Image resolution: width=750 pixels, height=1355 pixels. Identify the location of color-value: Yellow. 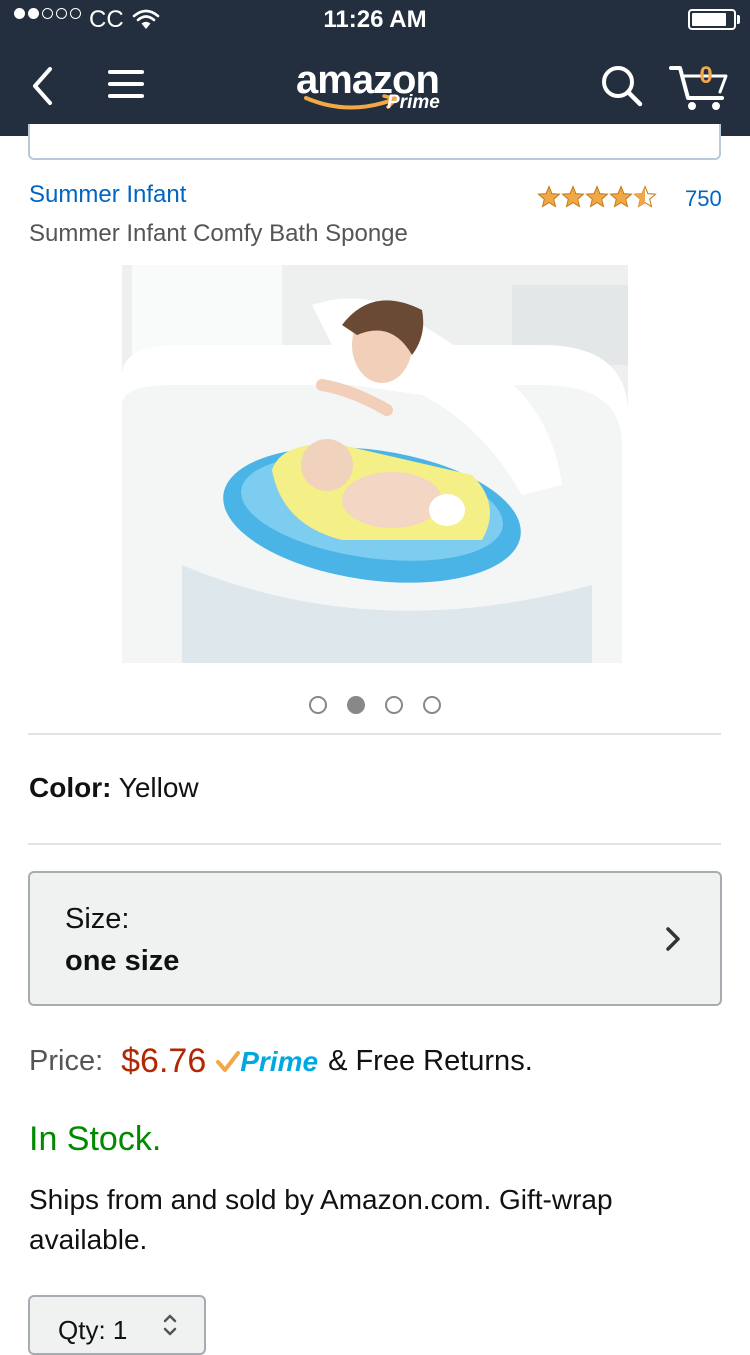
(158, 787).